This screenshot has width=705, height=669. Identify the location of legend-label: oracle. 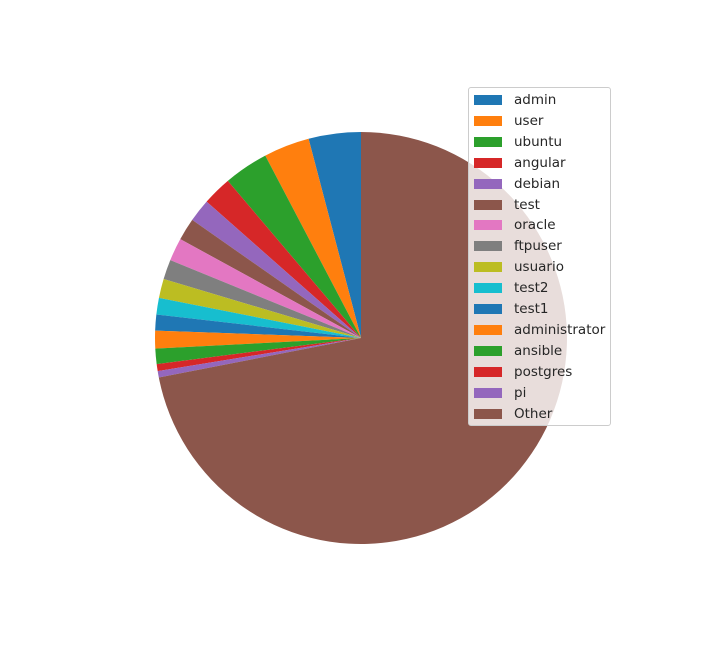
(535, 225).